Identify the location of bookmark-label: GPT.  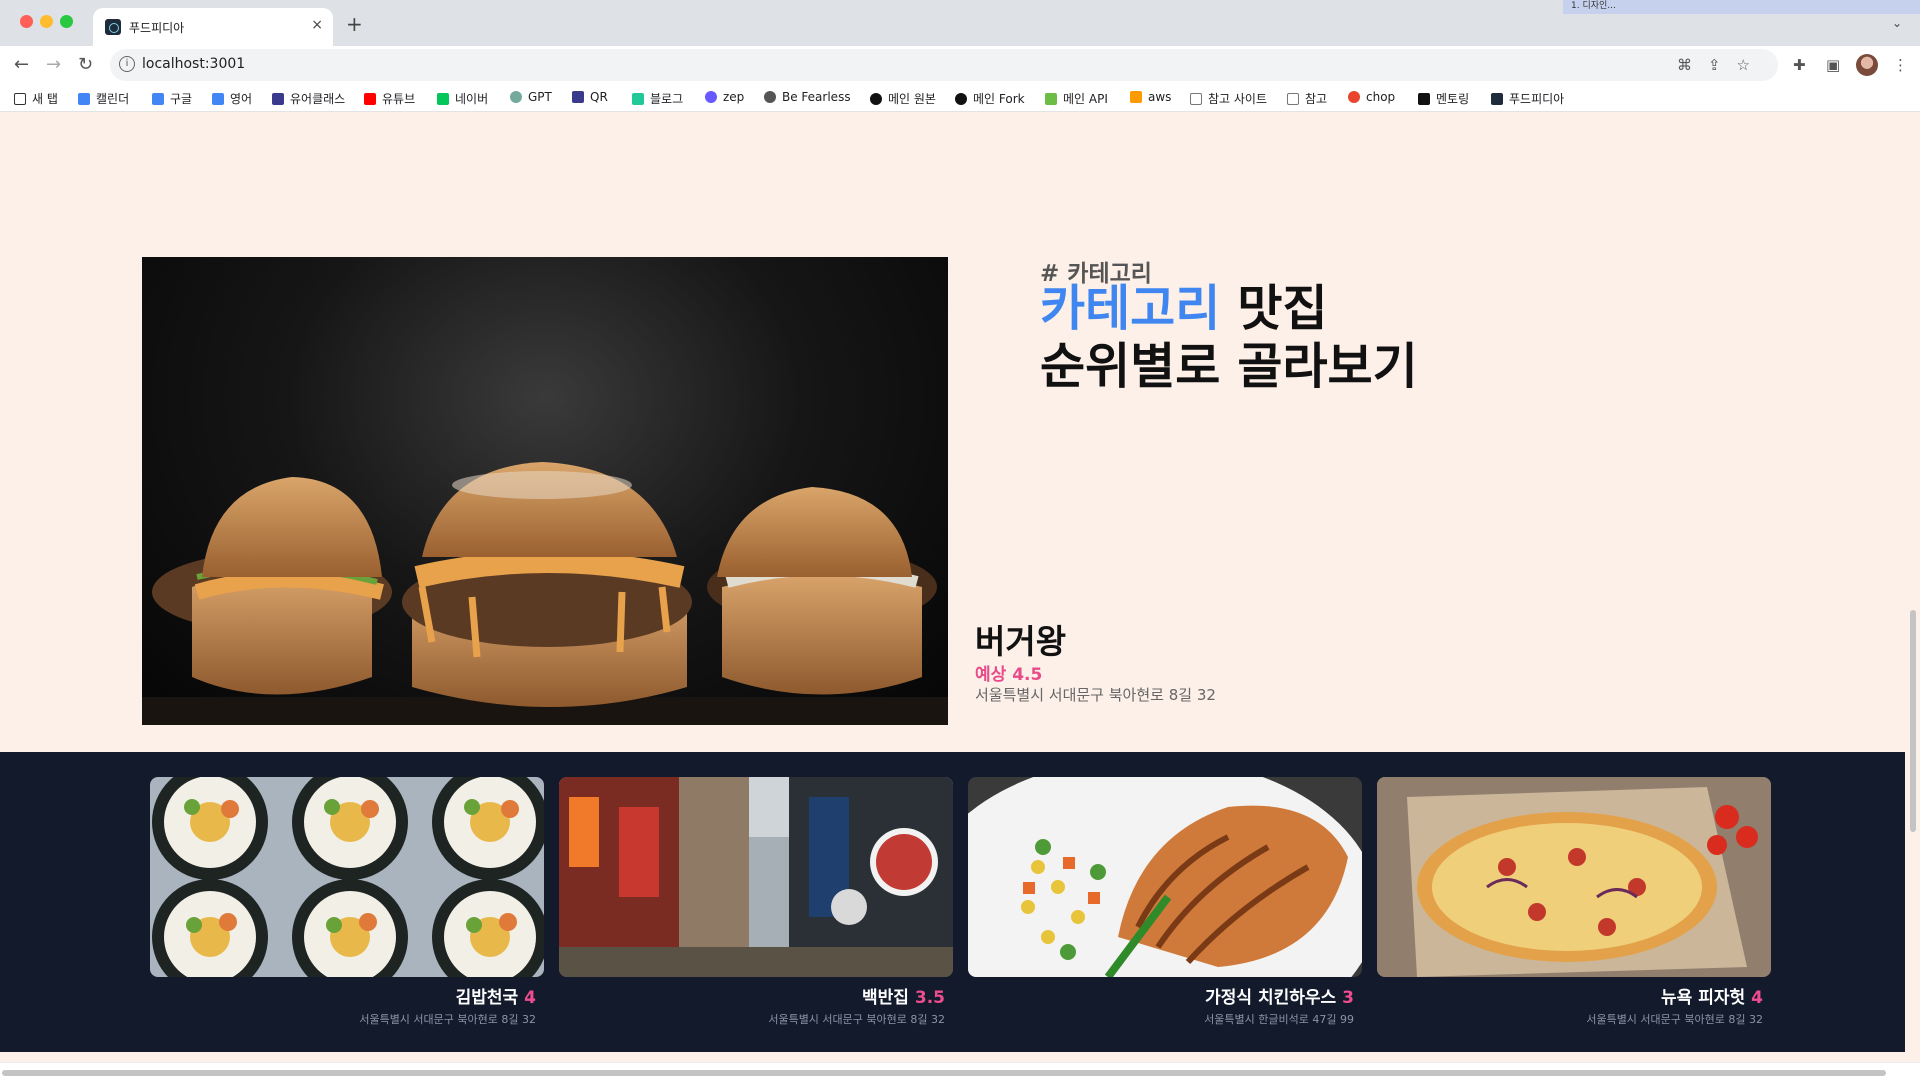
(540, 97).